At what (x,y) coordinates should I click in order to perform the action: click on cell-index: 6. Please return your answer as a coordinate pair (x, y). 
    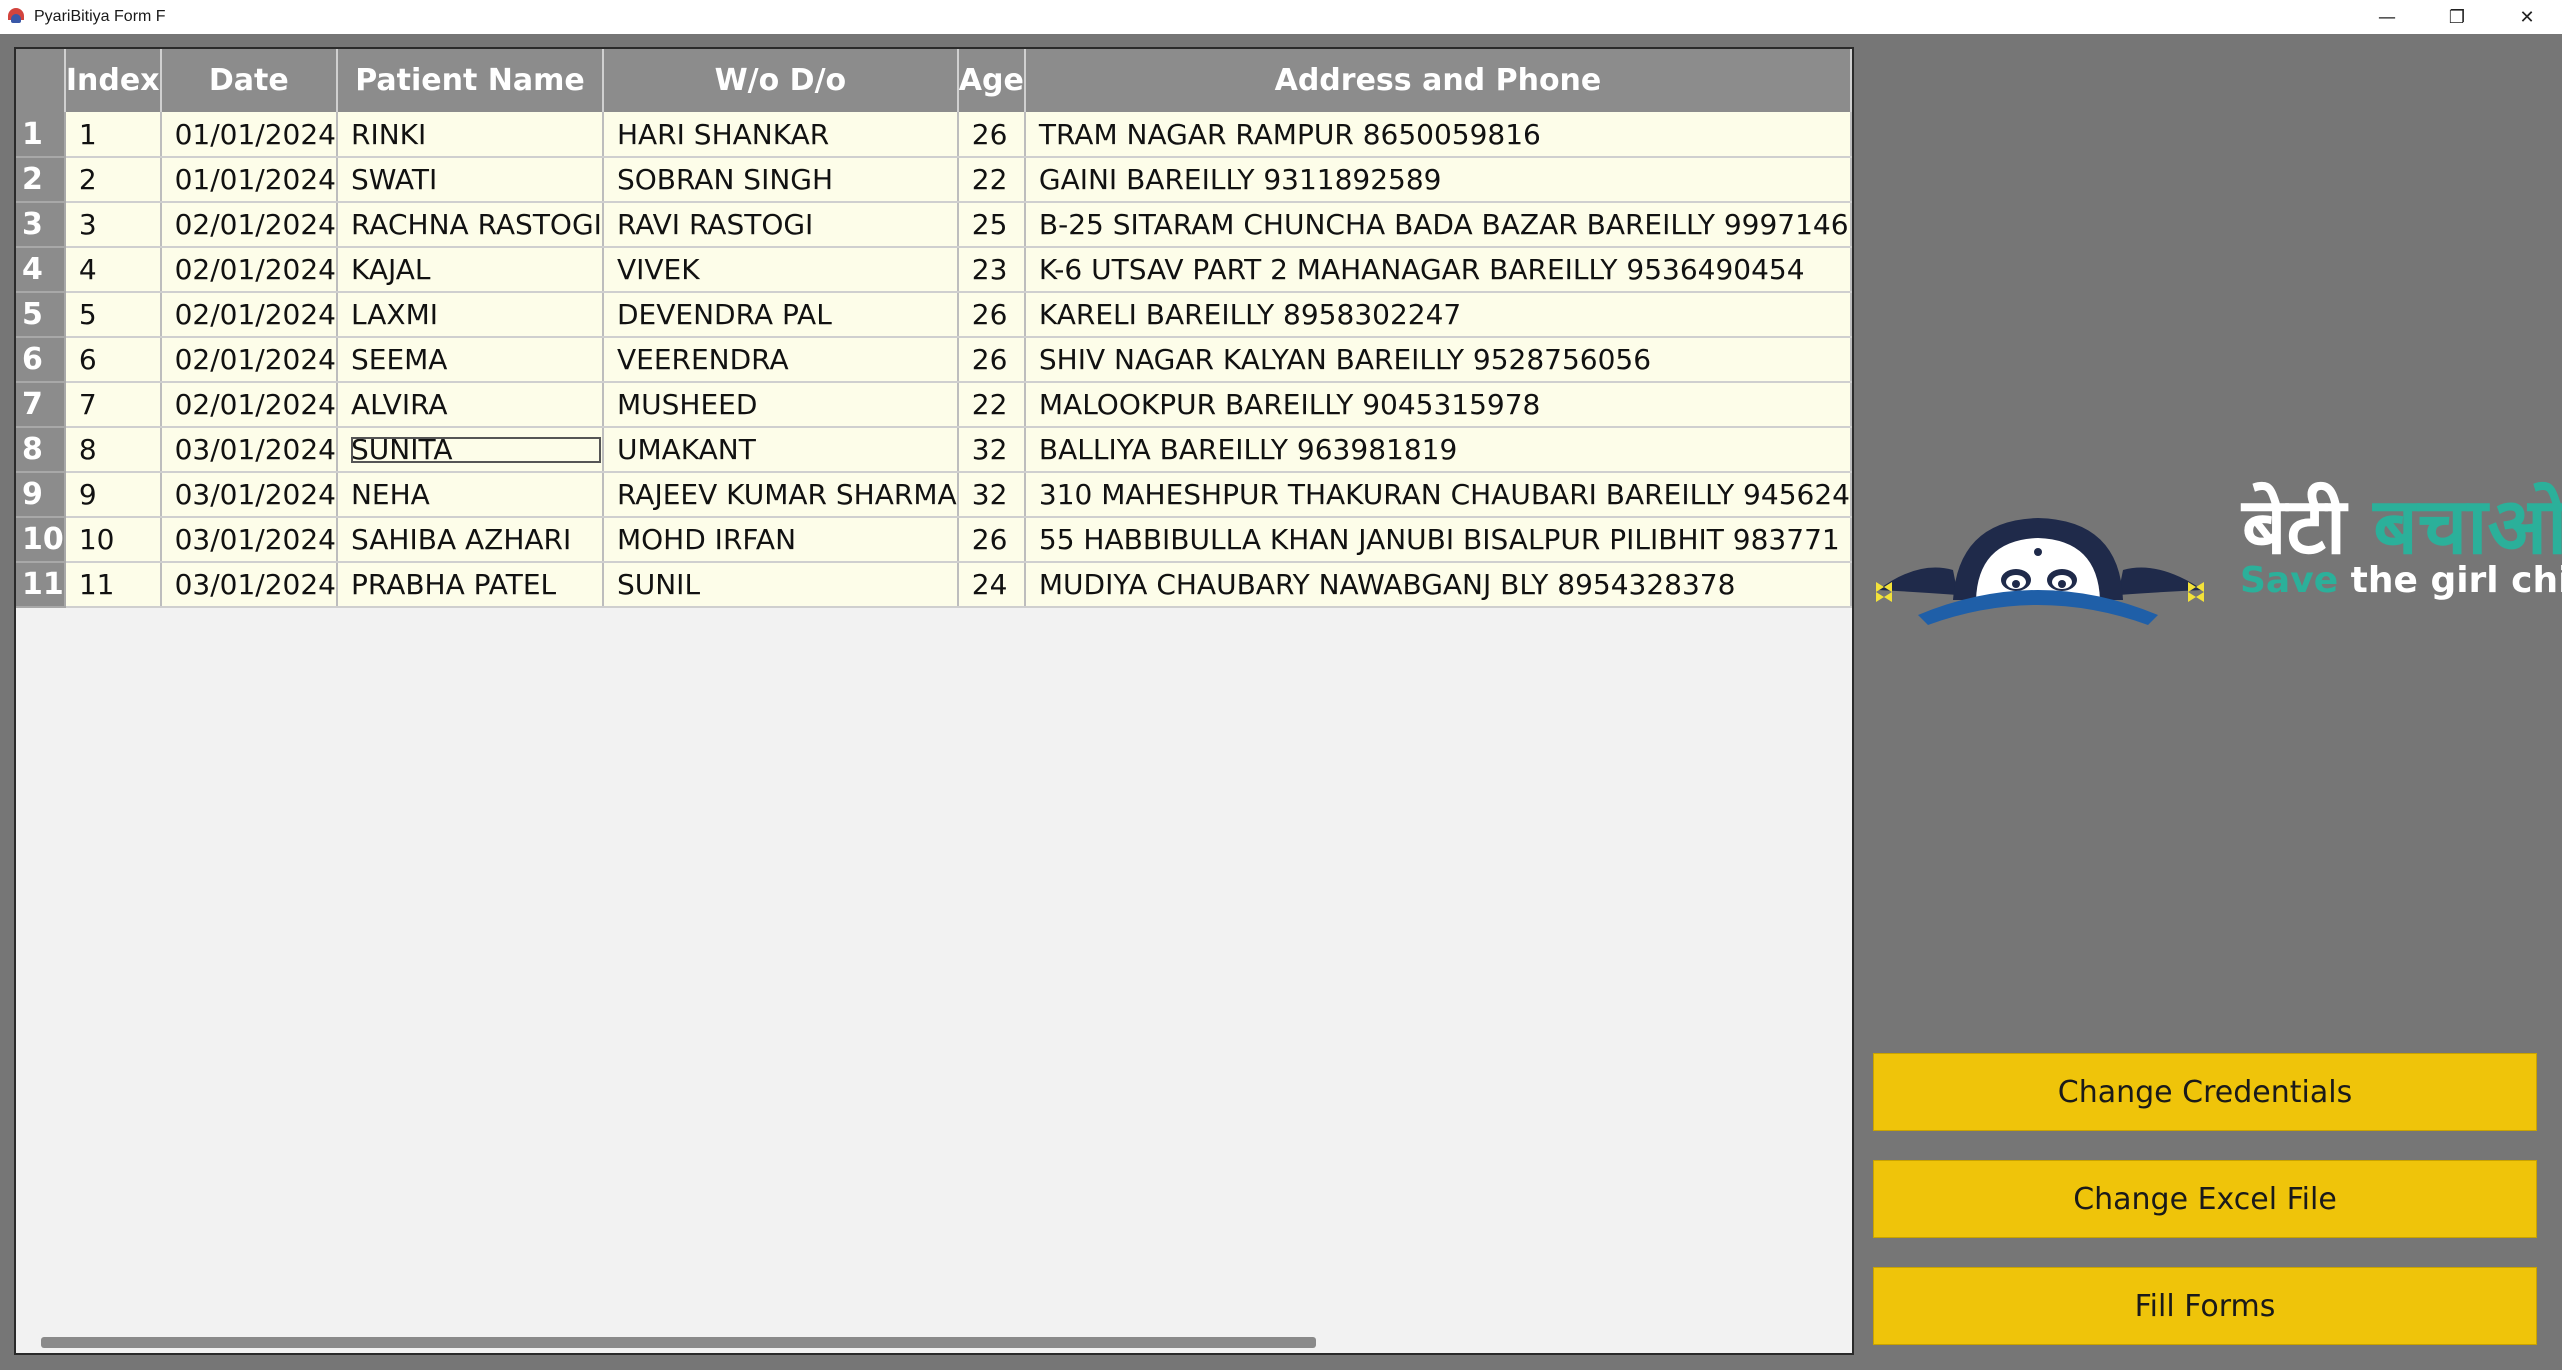
    Looking at the image, I should click on (113, 360).